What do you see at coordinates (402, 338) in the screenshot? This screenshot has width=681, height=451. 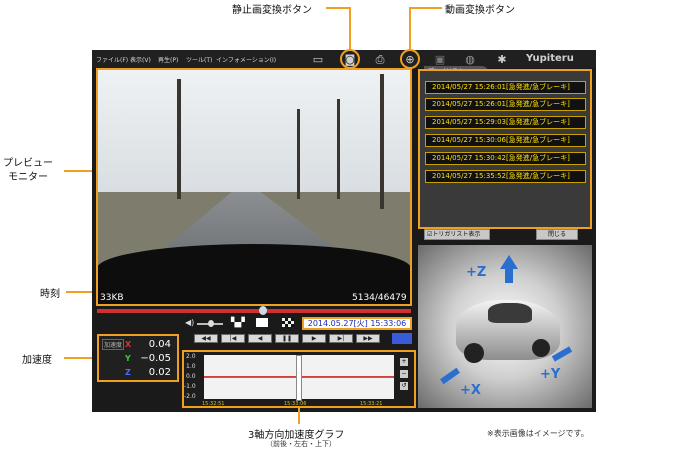 I see `color-indicator` at bounding box center [402, 338].